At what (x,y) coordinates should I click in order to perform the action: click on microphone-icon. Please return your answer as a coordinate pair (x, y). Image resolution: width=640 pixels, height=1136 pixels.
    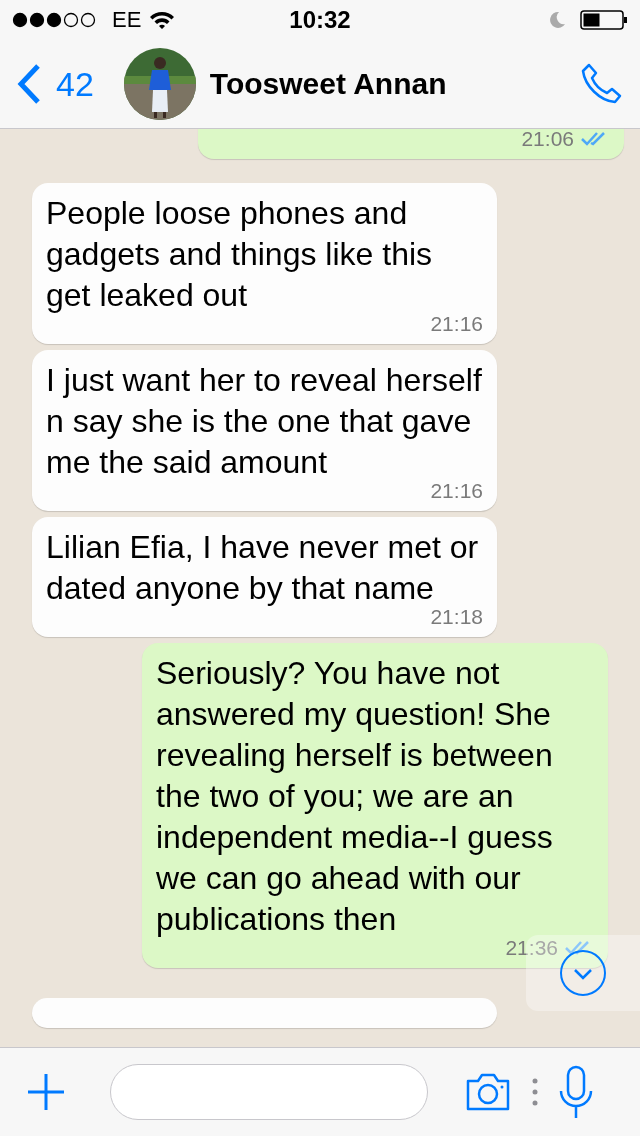
    Looking at the image, I should click on (576, 1092).